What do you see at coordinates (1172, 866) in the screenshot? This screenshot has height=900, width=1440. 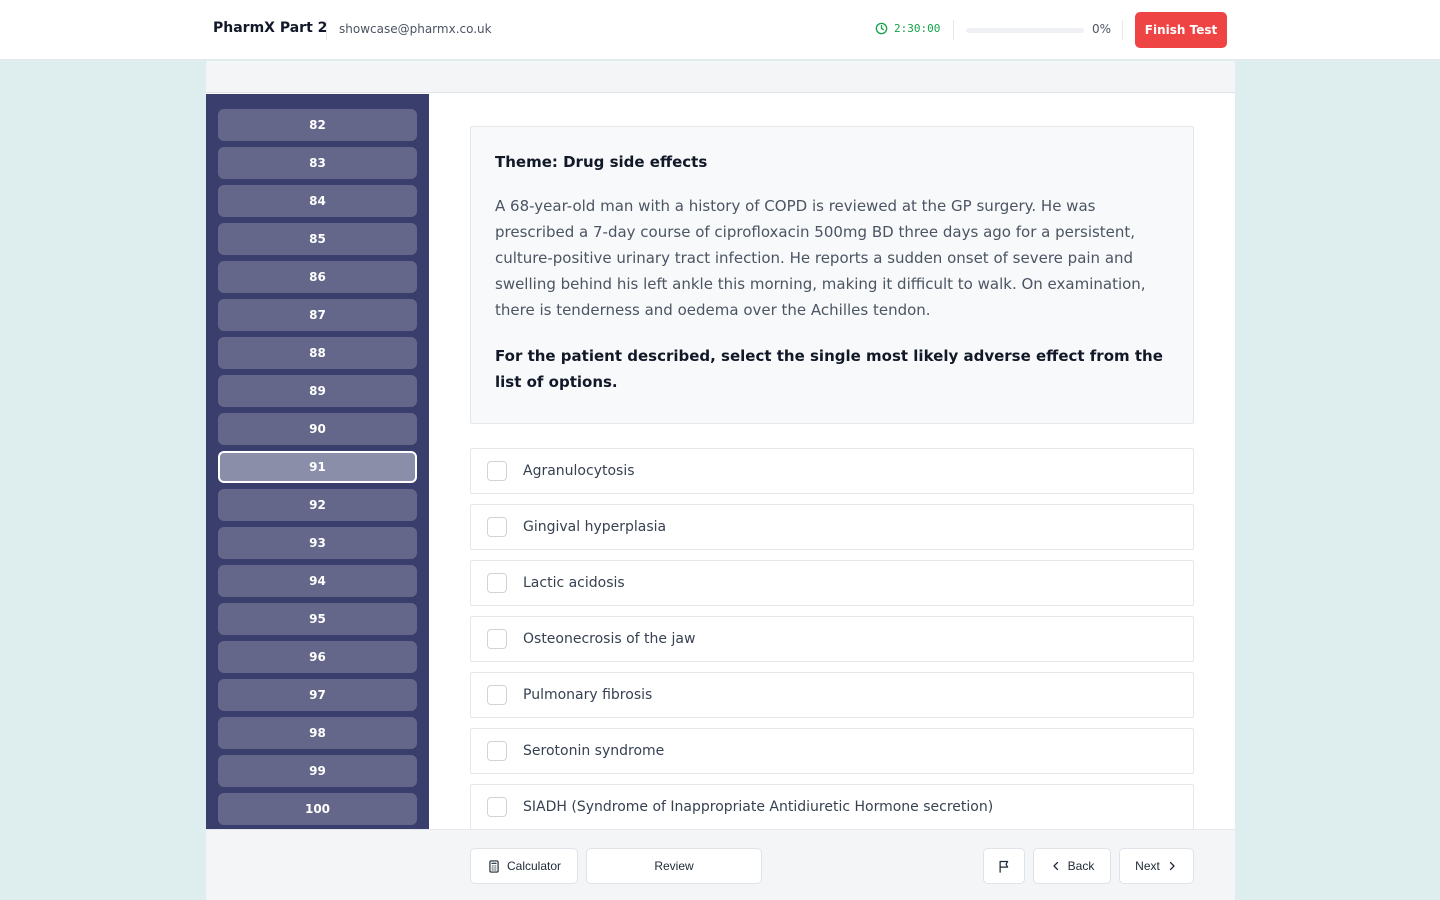 I see `chevron-right-icon` at bounding box center [1172, 866].